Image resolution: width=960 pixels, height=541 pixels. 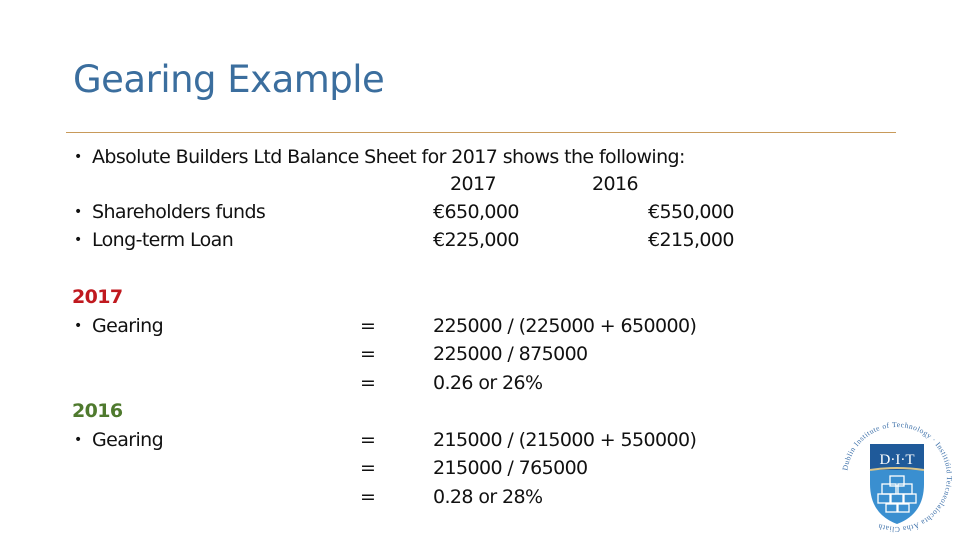 What do you see at coordinates (476, 212) in the screenshot?
I see `shareholders-funds-2017: €650,000` at bounding box center [476, 212].